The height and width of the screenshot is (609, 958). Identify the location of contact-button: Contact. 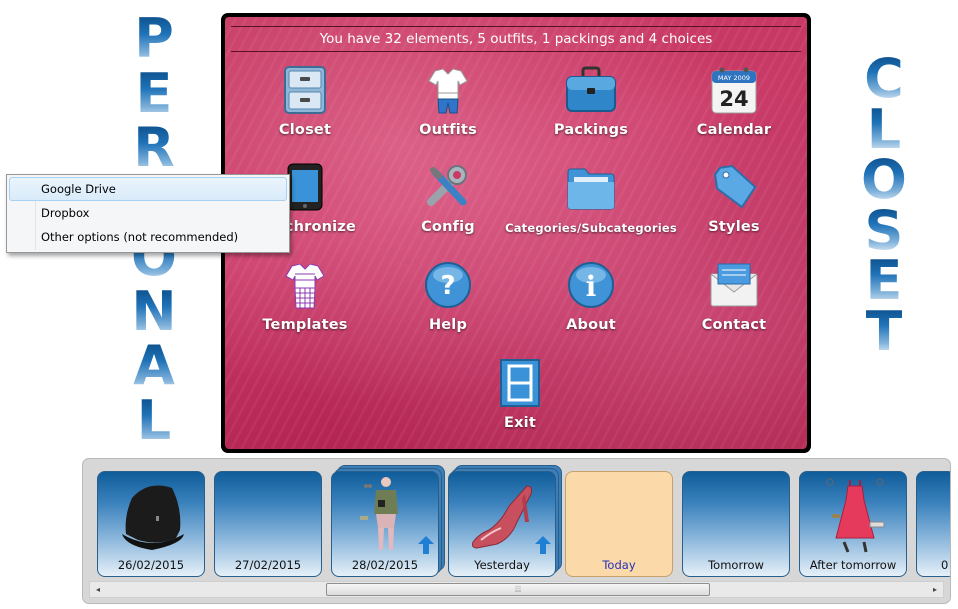
(734, 302).